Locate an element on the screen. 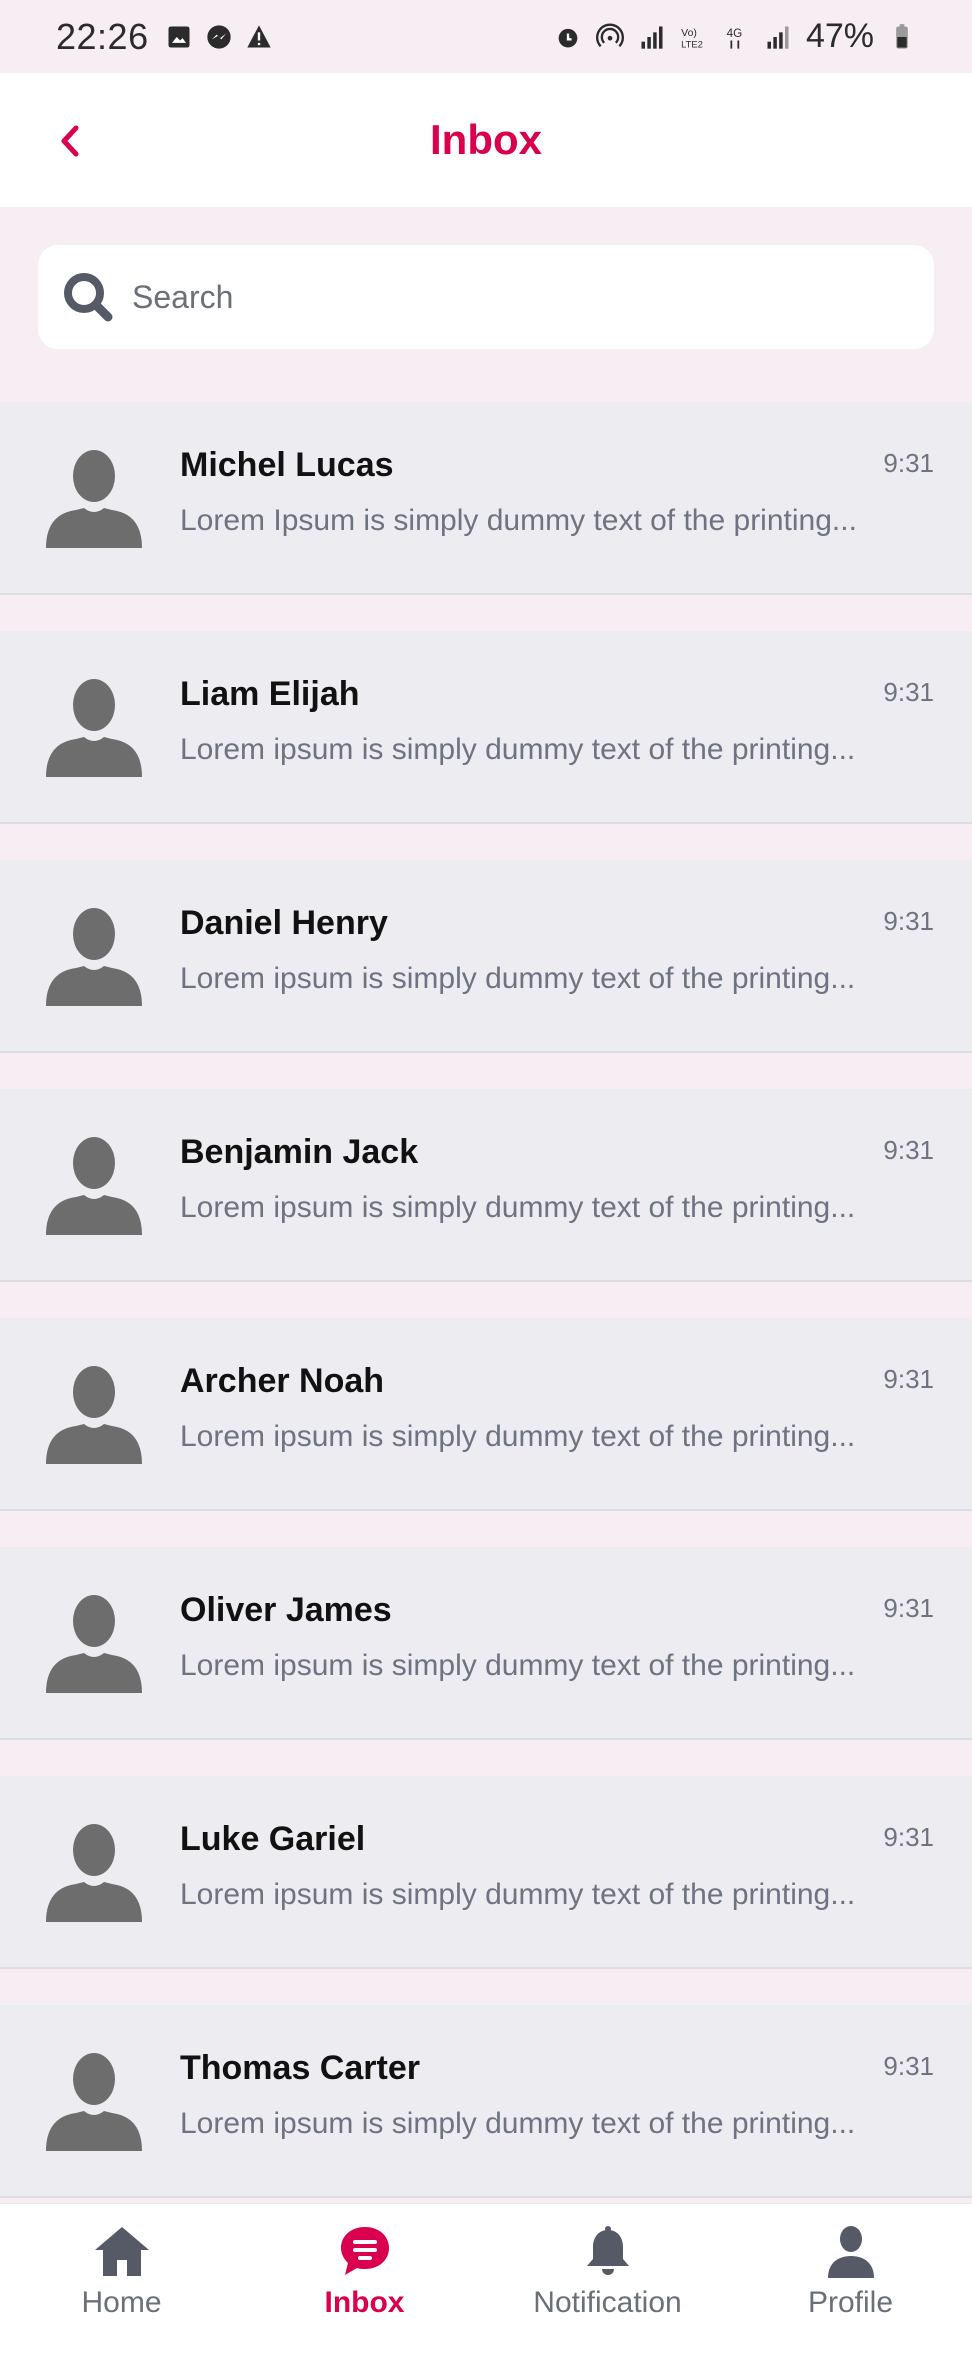 This screenshot has width=972, height=2363. chevron-left-icon is located at coordinates (70, 141).